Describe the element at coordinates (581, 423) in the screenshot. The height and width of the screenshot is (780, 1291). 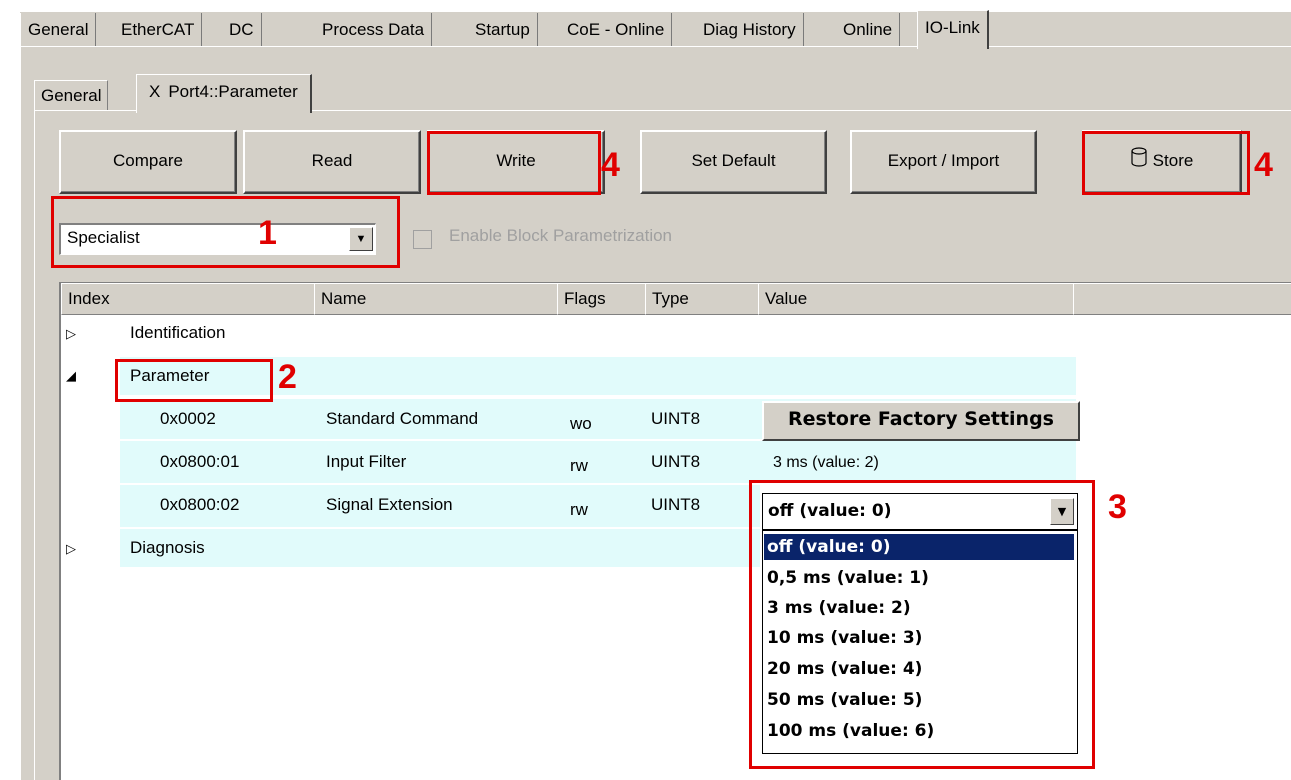
I see `table-row-flags: wo` at that location.